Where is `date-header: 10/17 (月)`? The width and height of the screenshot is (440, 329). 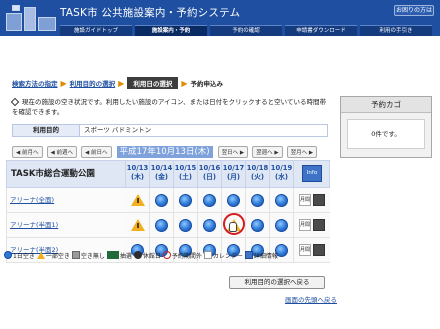 date-header: 10/17 (月) is located at coordinates (234, 174).